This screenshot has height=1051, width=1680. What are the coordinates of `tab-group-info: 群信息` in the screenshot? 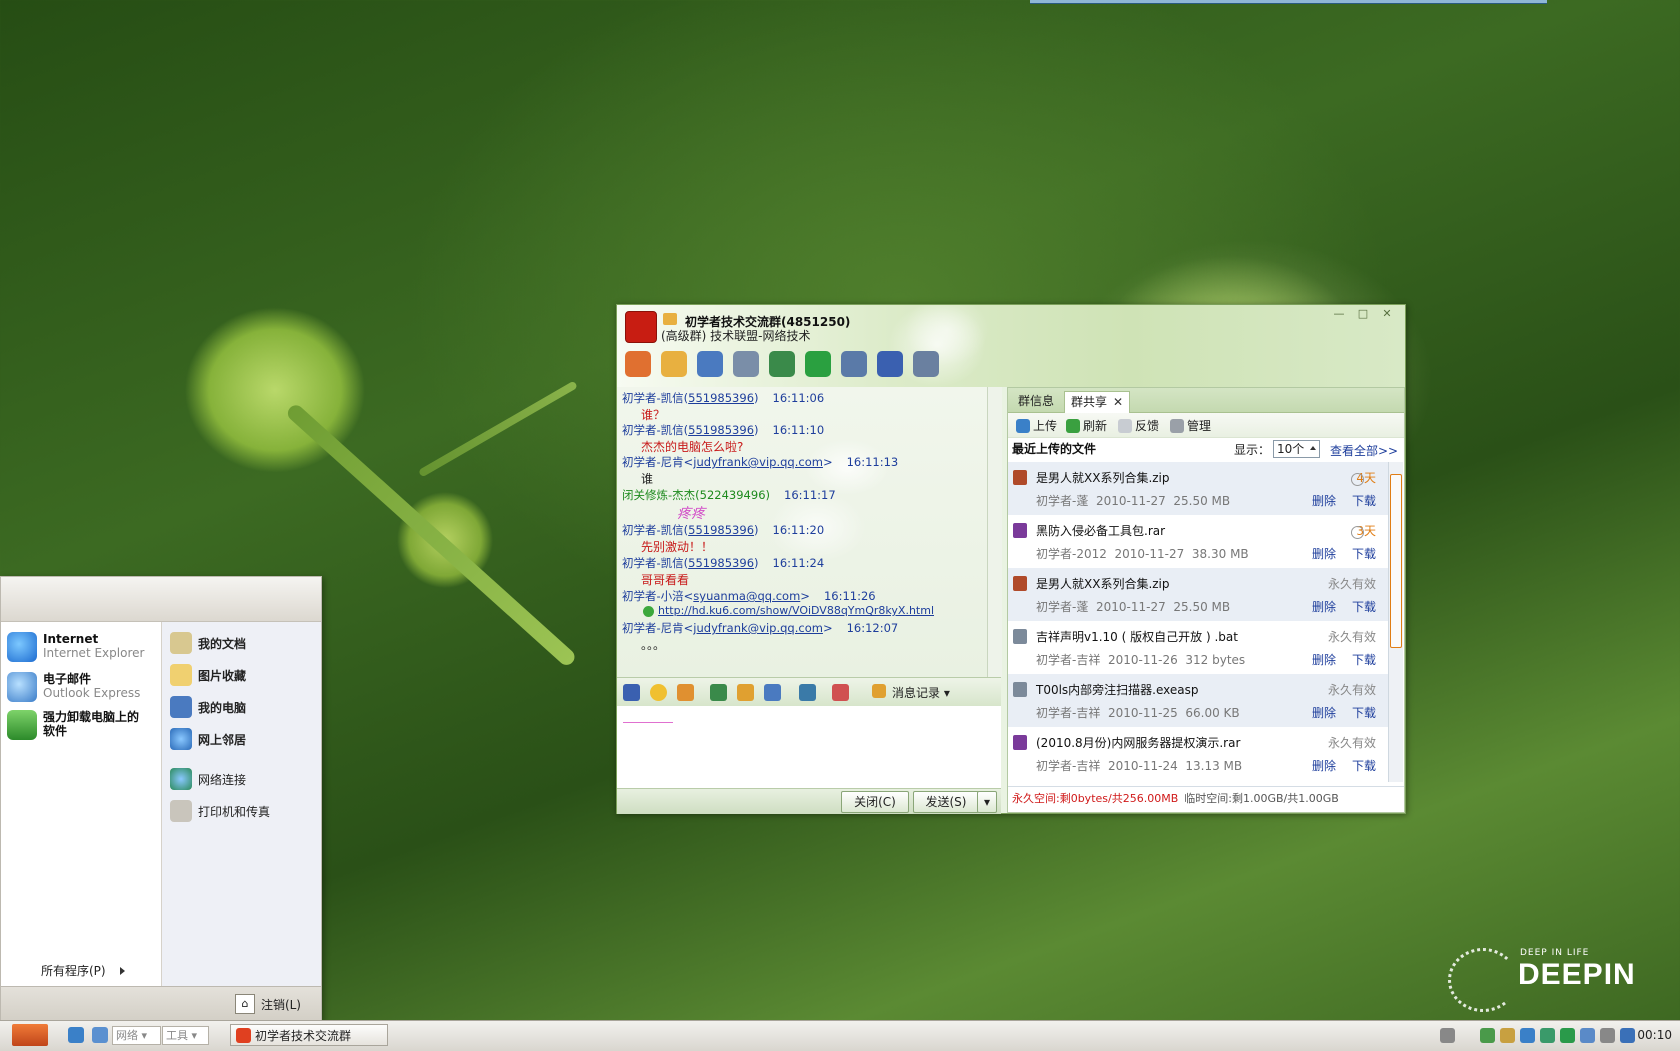 It's located at (1036, 401).